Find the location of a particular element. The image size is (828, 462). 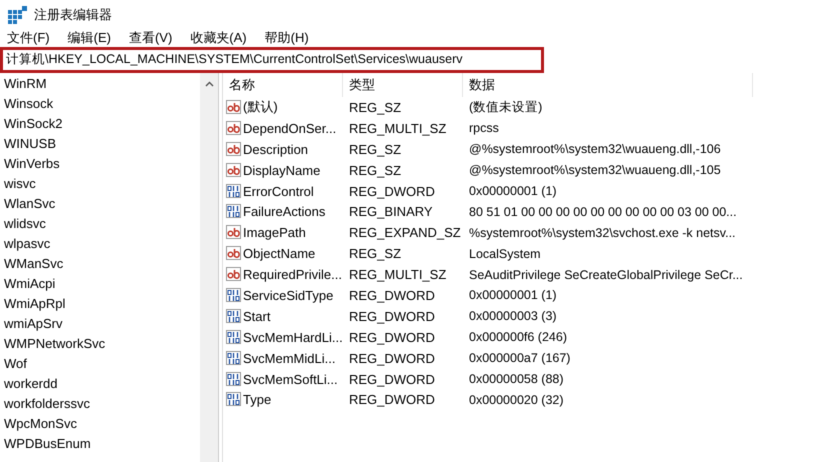

column-header: 类型 is located at coordinates (403, 85).